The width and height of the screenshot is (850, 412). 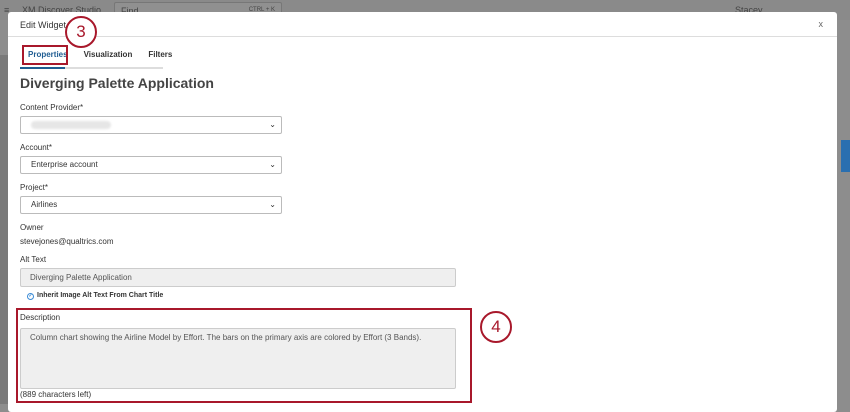 What do you see at coordinates (845, 156) in the screenshot?
I see `side-tab` at bounding box center [845, 156].